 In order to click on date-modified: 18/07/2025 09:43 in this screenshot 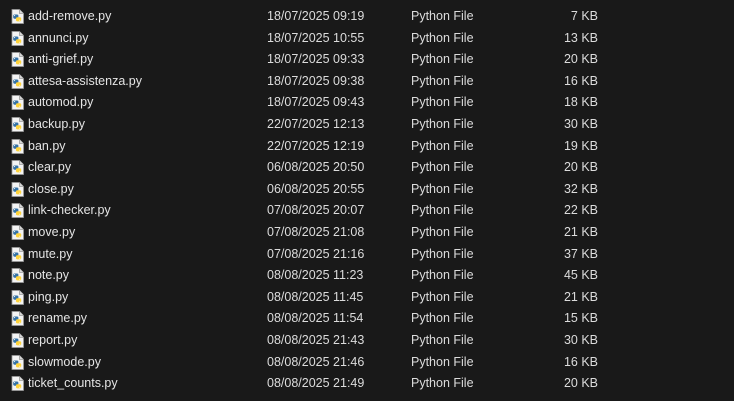, I will do `click(316, 102)`.